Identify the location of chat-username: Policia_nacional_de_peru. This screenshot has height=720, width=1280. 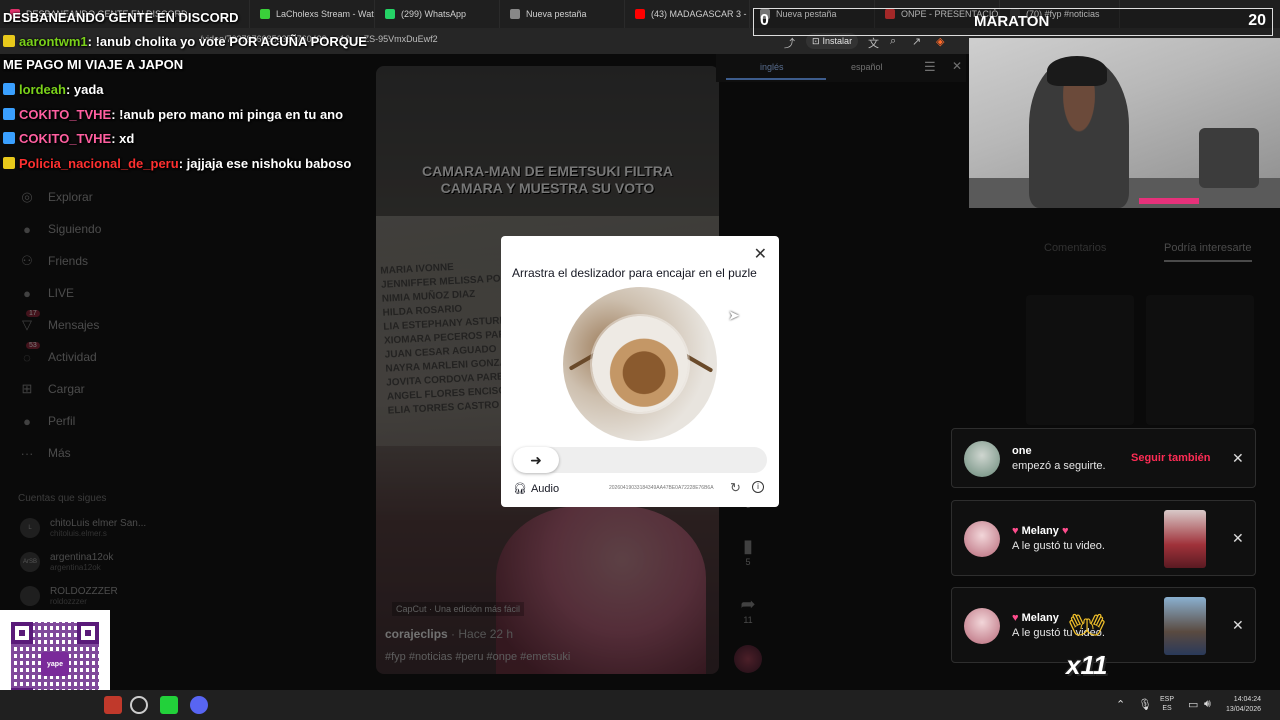
(99, 163).